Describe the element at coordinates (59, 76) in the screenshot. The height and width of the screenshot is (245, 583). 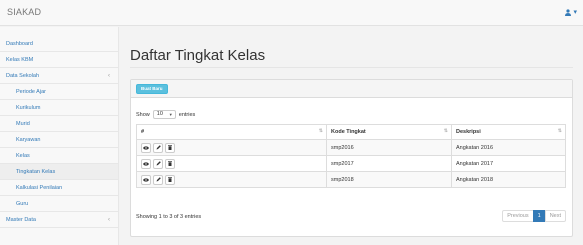
I see `sidebar-item-data-sekolah: Data Sekolah ‹` at that location.